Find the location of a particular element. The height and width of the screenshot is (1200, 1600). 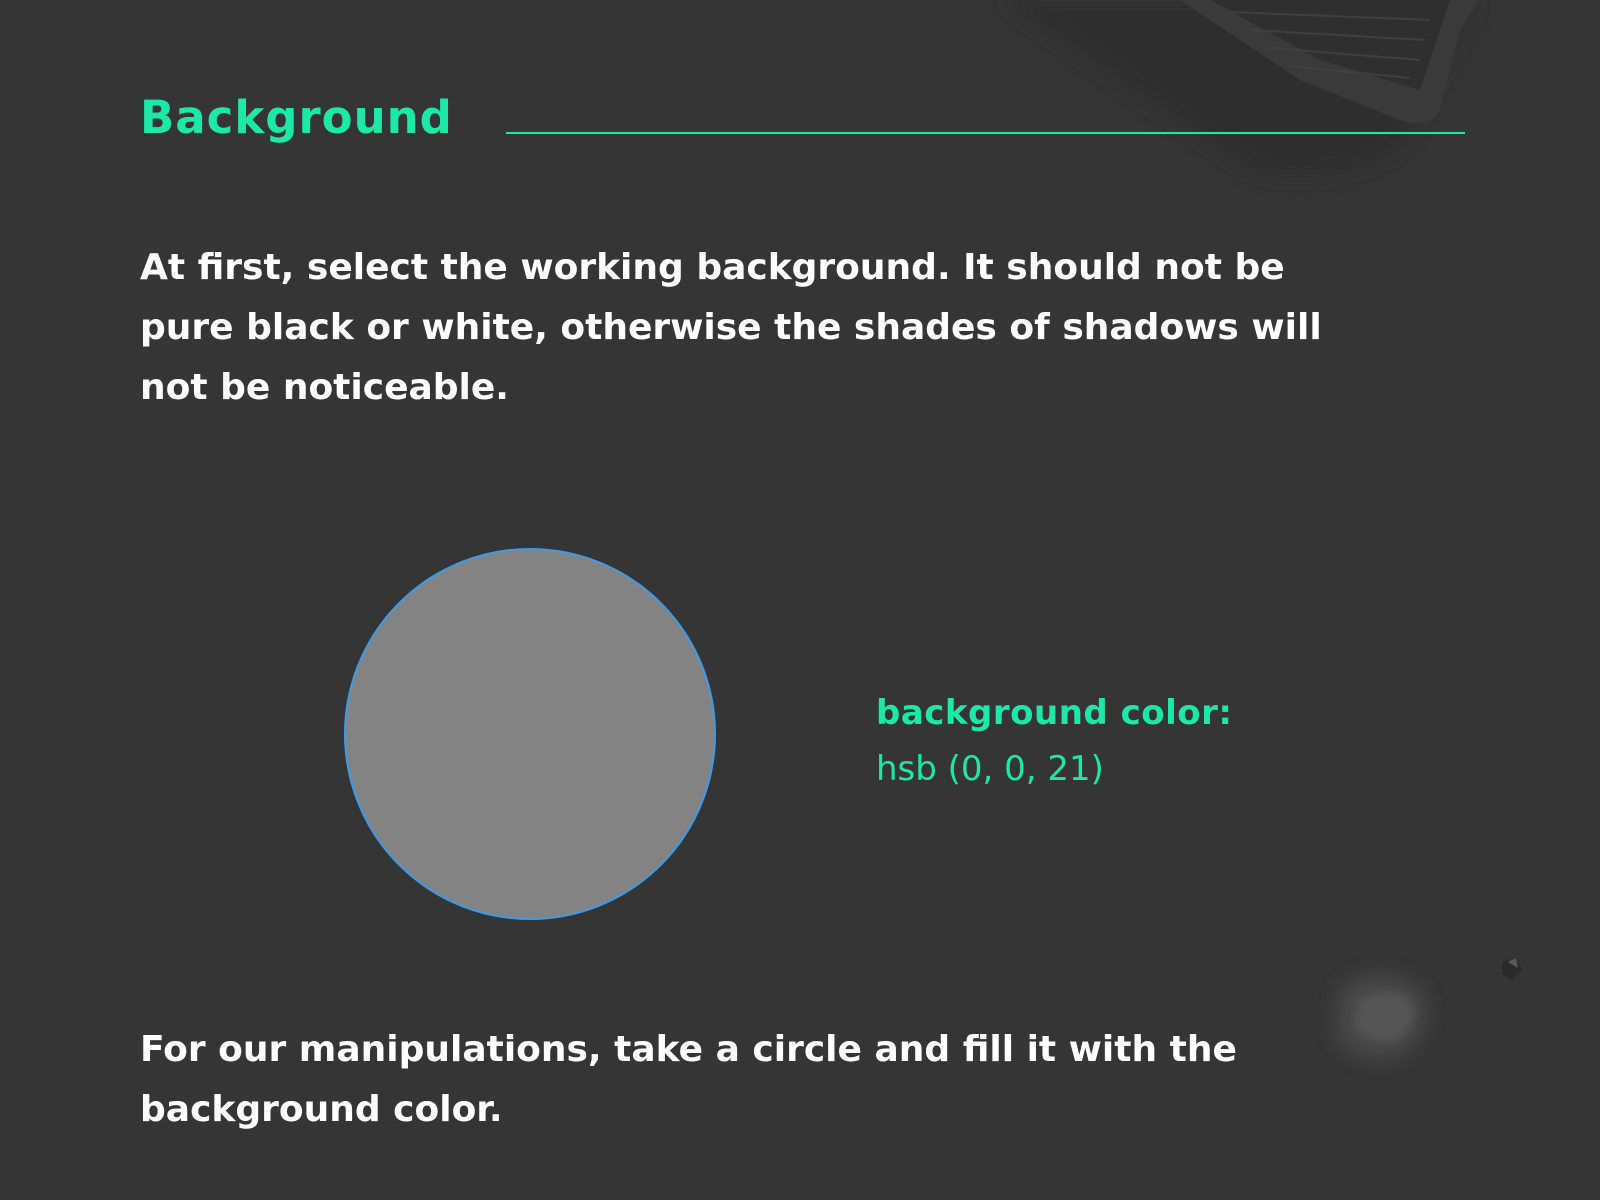

section-title: Background is located at coordinates (296, 117).